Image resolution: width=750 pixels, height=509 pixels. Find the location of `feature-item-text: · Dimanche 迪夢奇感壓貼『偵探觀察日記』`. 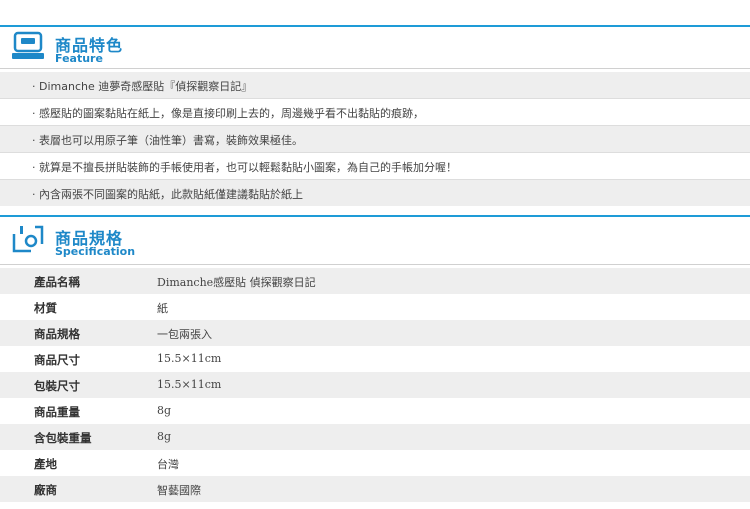

feature-item-text: · Dimanche 迪夢奇感壓貼『偵探觀察日記』 is located at coordinates (142, 86).